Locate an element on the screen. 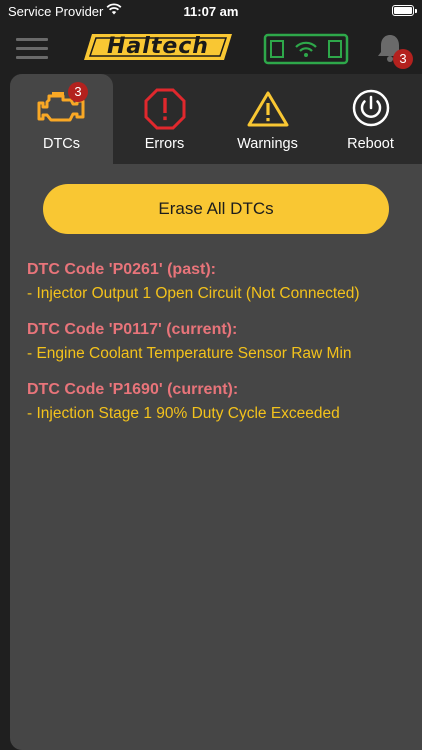  tab-dtcs: 3 DTCs is located at coordinates (61, 119).